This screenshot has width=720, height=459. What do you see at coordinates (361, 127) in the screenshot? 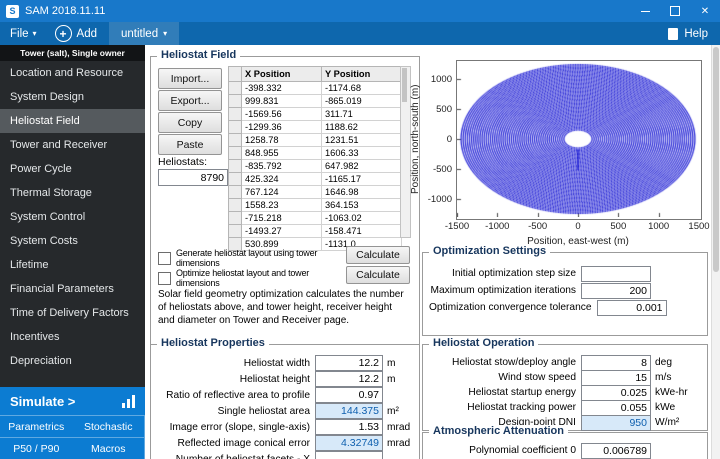
I see `cell-y-position: 1188.62` at bounding box center [361, 127].